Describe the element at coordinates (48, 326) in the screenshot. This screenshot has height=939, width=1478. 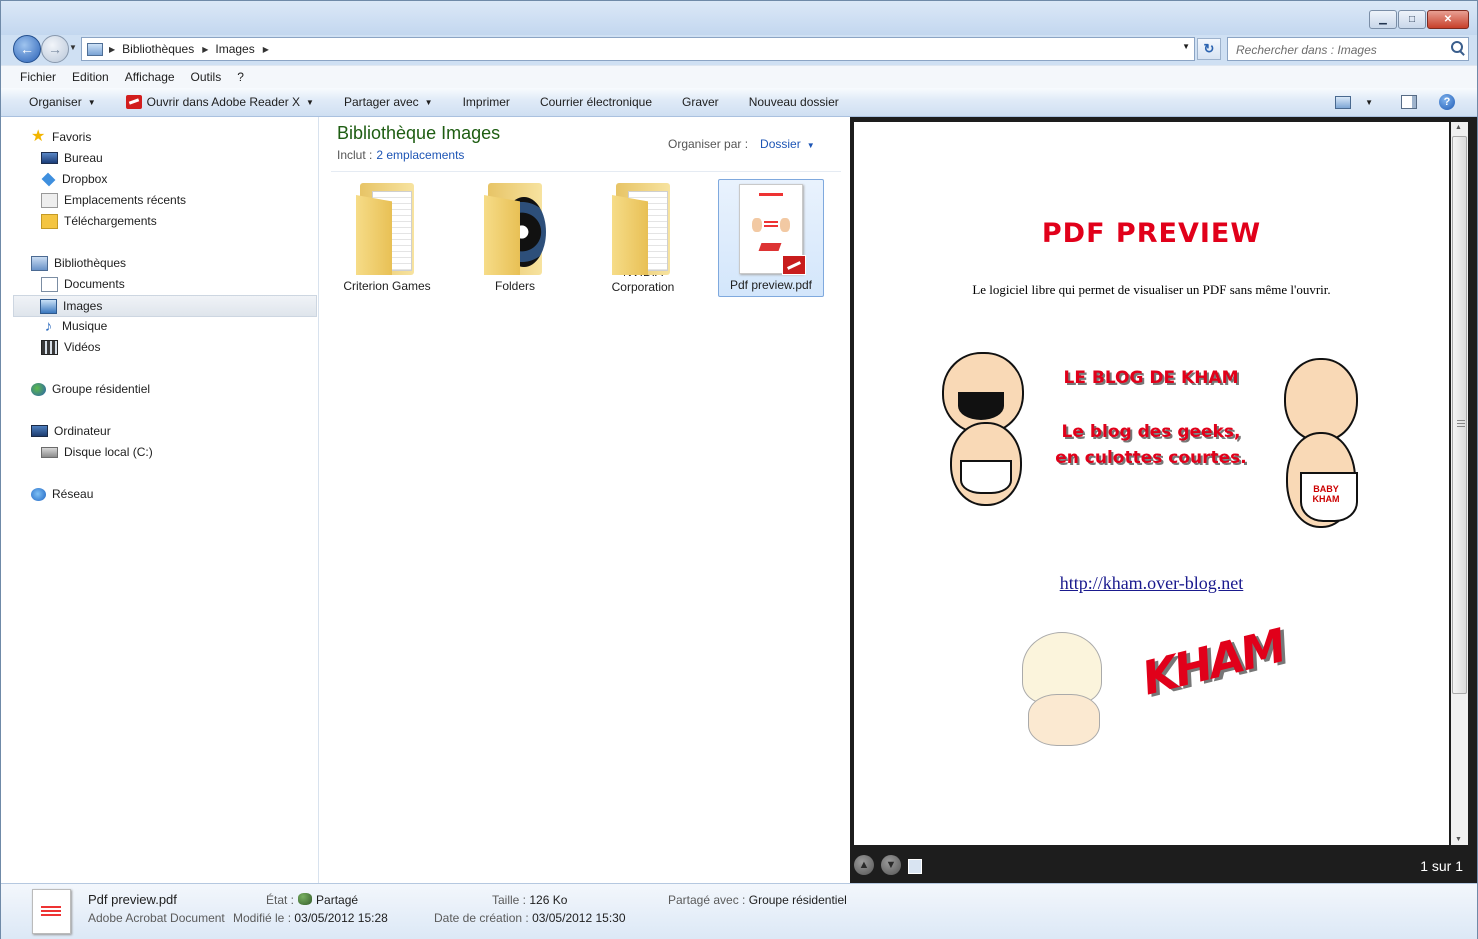
I see `music-note-icon: ♪` at that location.